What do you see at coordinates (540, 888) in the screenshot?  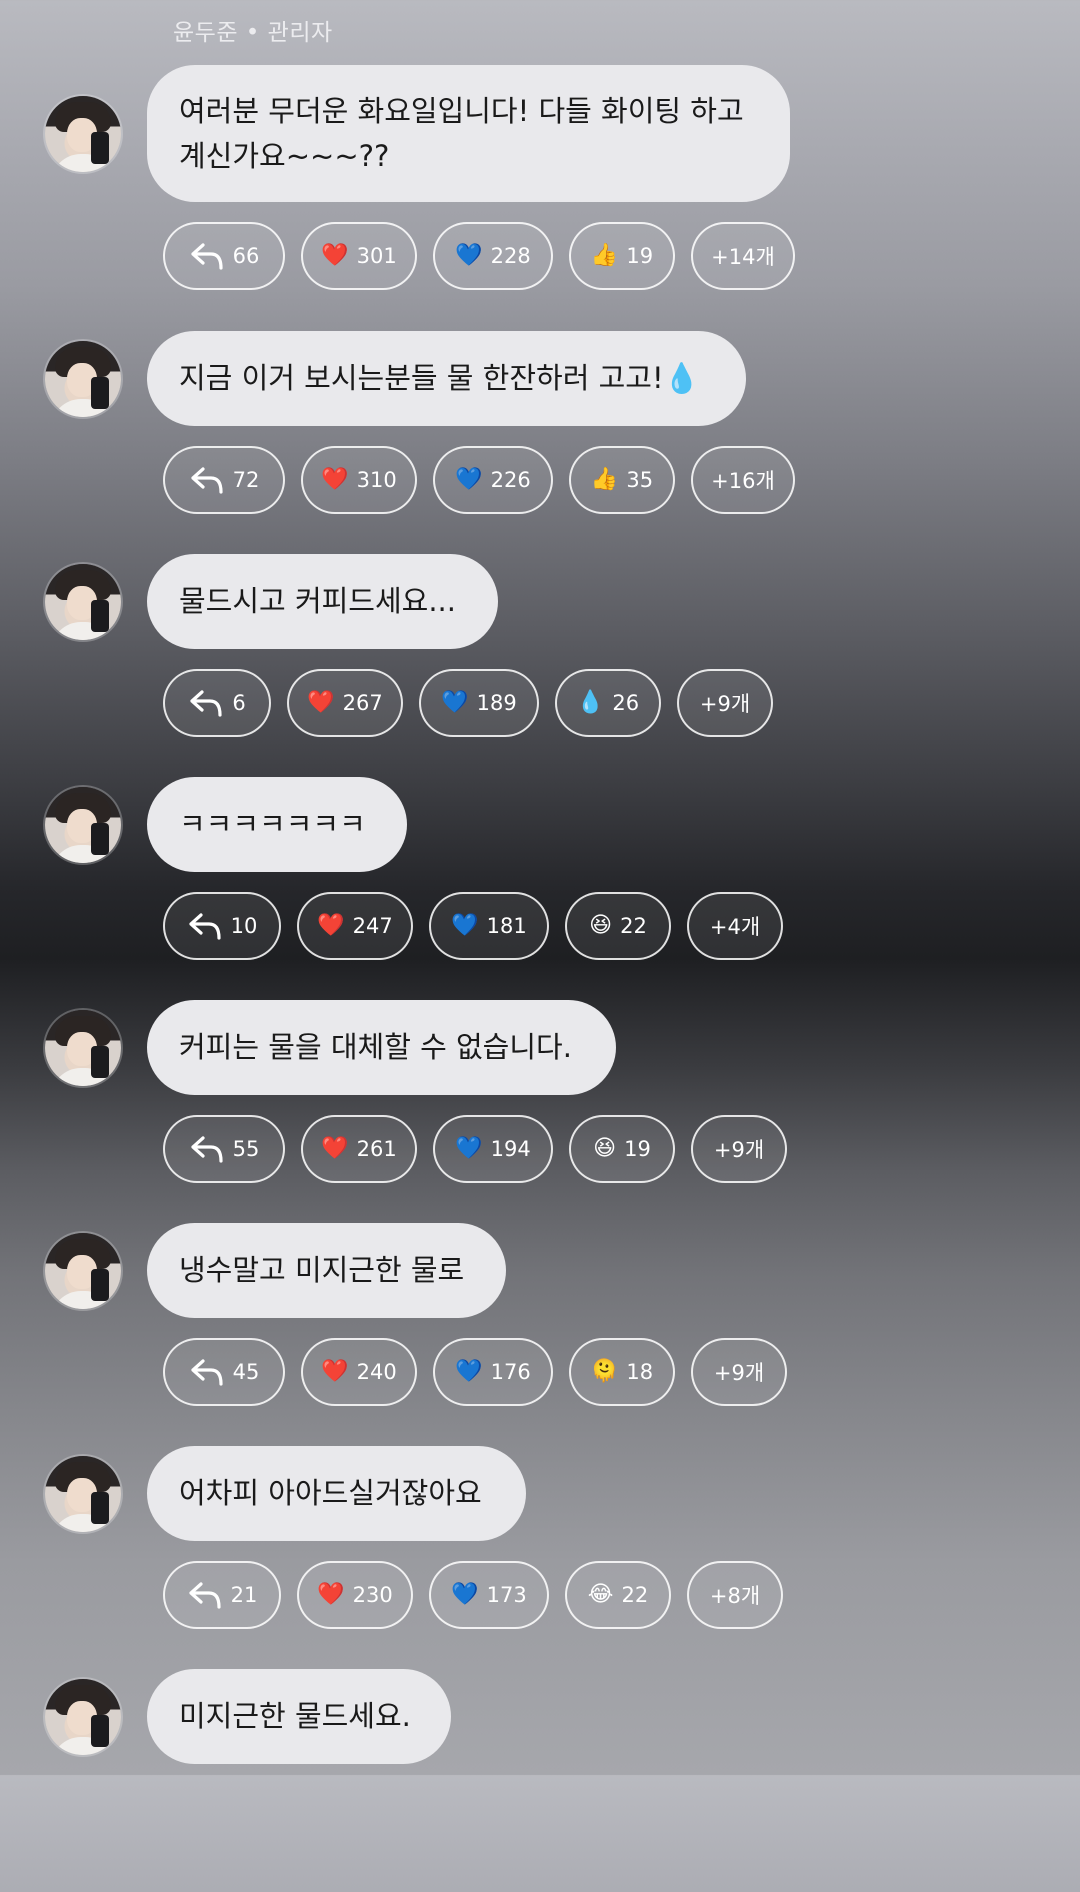 I see `message-item: ㅋㅋㅋㅋㅋㅋㅋ 10 ❤️ 247 💙 181 😆 22 +4개` at bounding box center [540, 888].